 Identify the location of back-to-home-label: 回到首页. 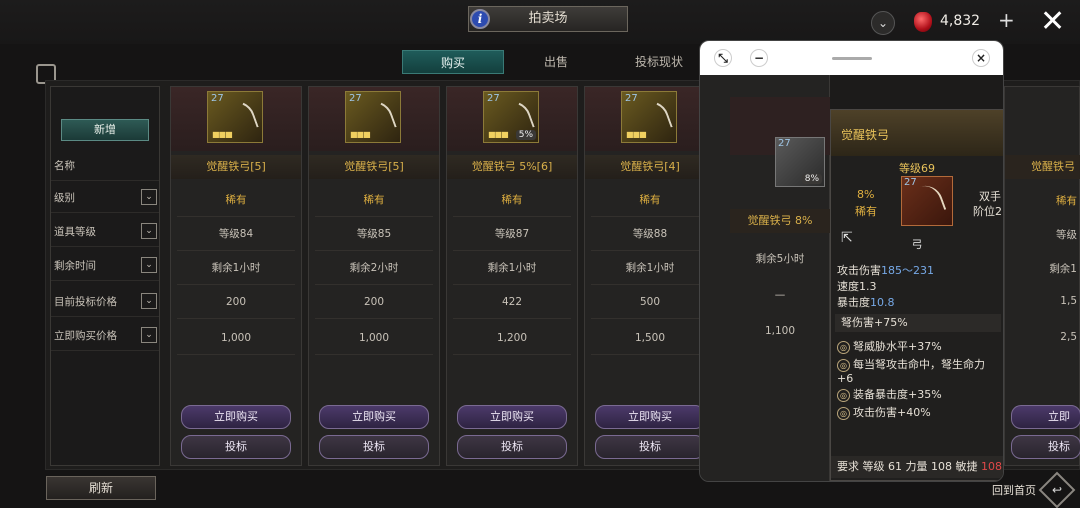
(1014, 490).